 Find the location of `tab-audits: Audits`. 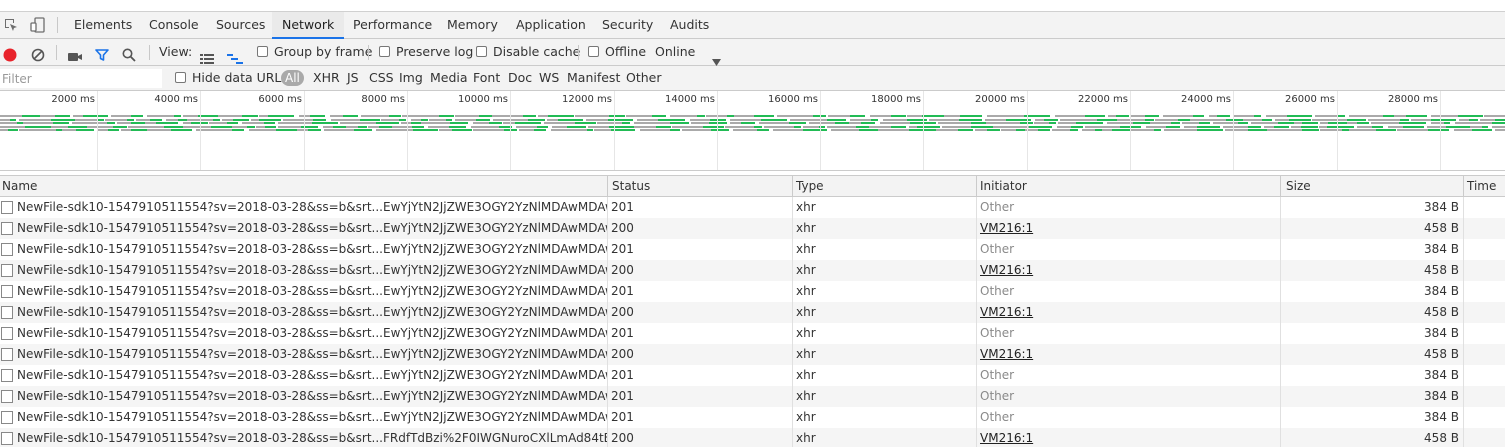

tab-audits: Audits is located at coordinates (689, 25).